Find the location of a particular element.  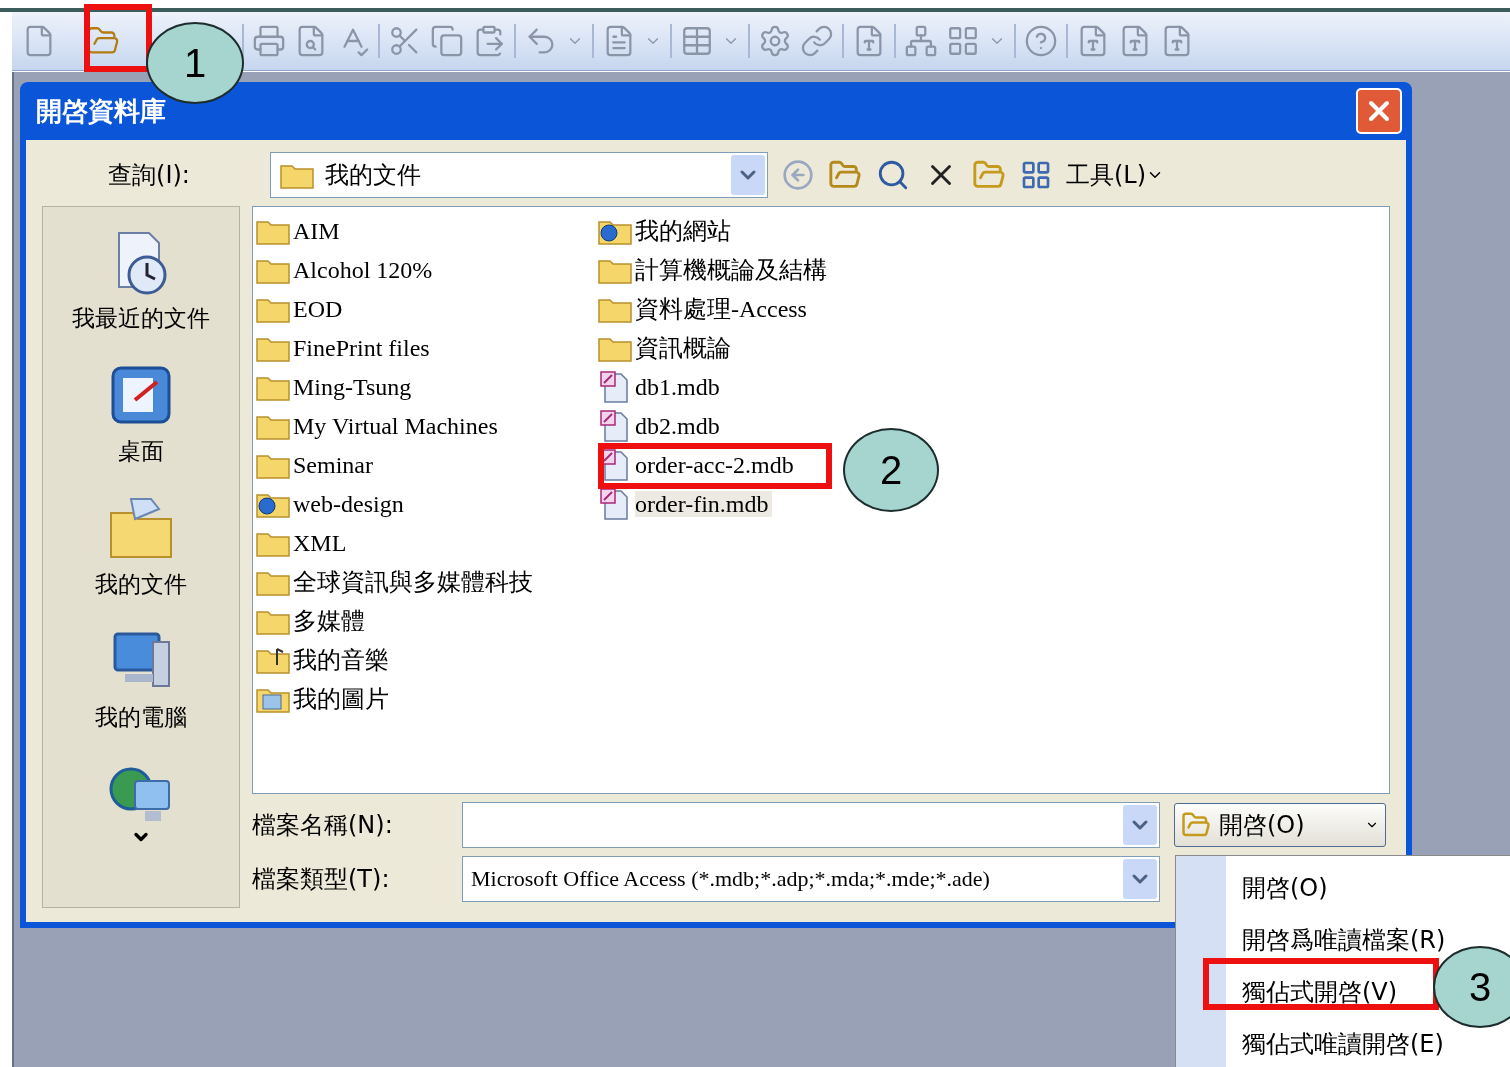

relationships-icon is located at coordinates (921, 41).